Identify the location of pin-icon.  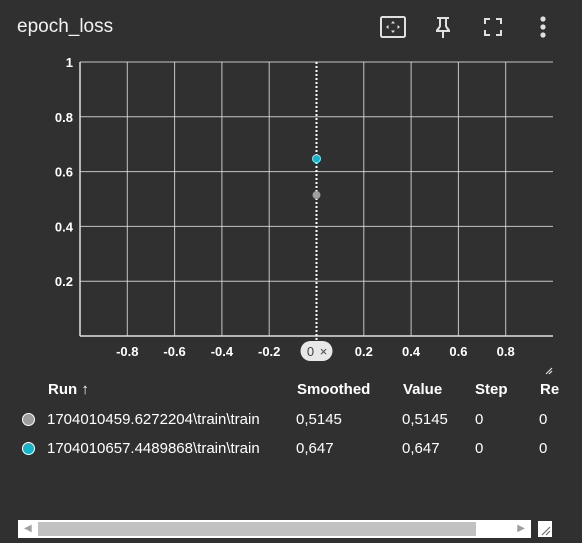
(443, 27).